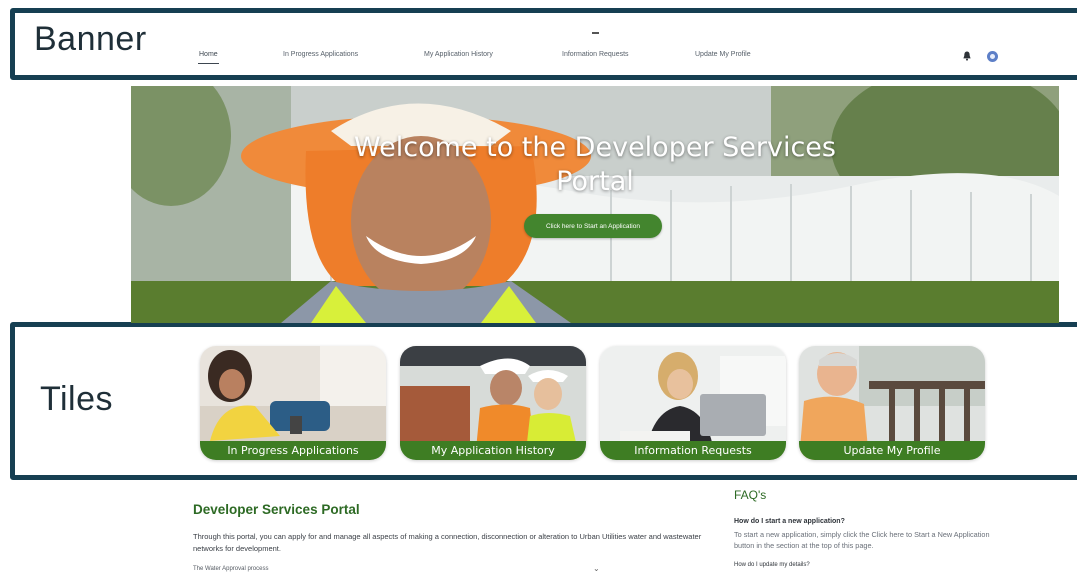  I want to click on tile-information-requests: Information Requests, so click(693, 403).